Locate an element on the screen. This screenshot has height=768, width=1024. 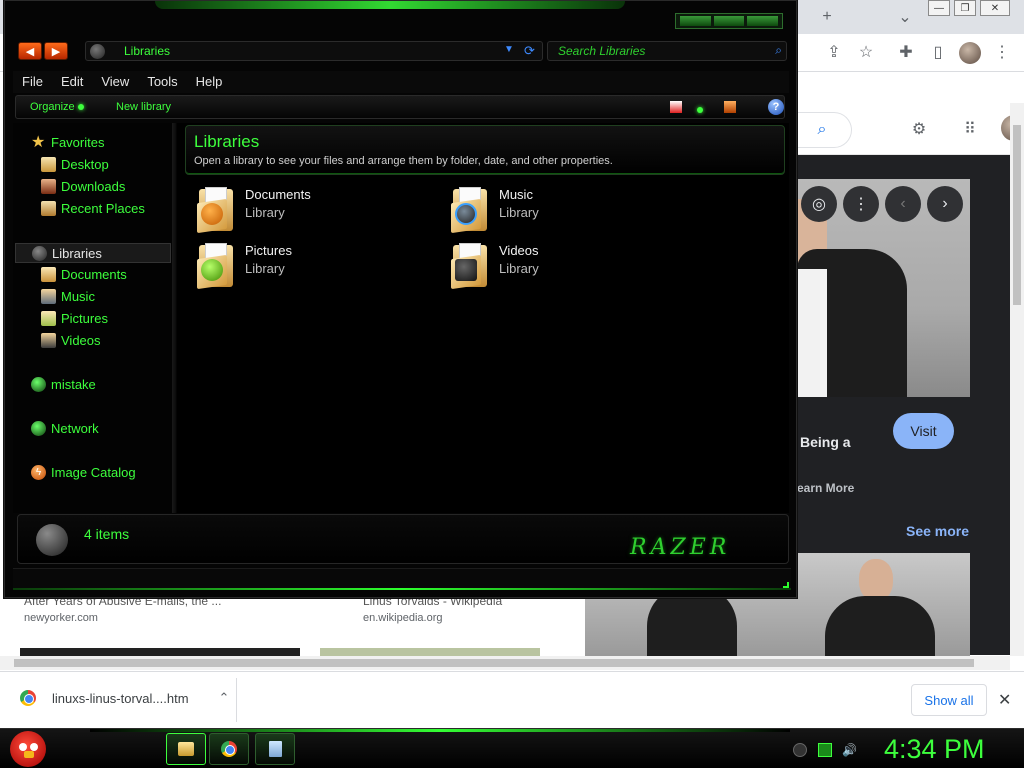
nav-mistake: mistake is located at coordinates (63, 384).